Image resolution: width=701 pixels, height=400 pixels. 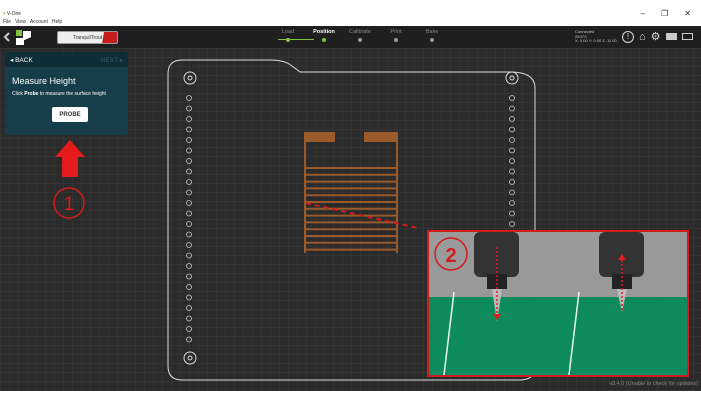 What do you see at coordinates (350, 395) in the screenshot?
I see `window-bottom` at bounding box center [350, 395].